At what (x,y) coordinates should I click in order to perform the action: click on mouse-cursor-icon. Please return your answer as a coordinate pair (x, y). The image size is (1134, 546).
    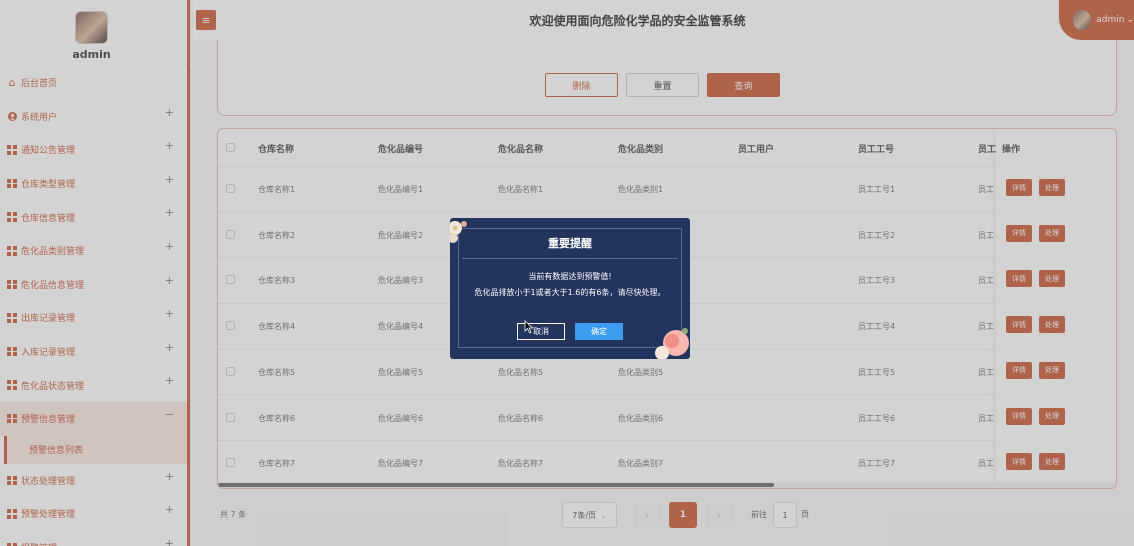
    Looking at the image, I should click on (529, 327).